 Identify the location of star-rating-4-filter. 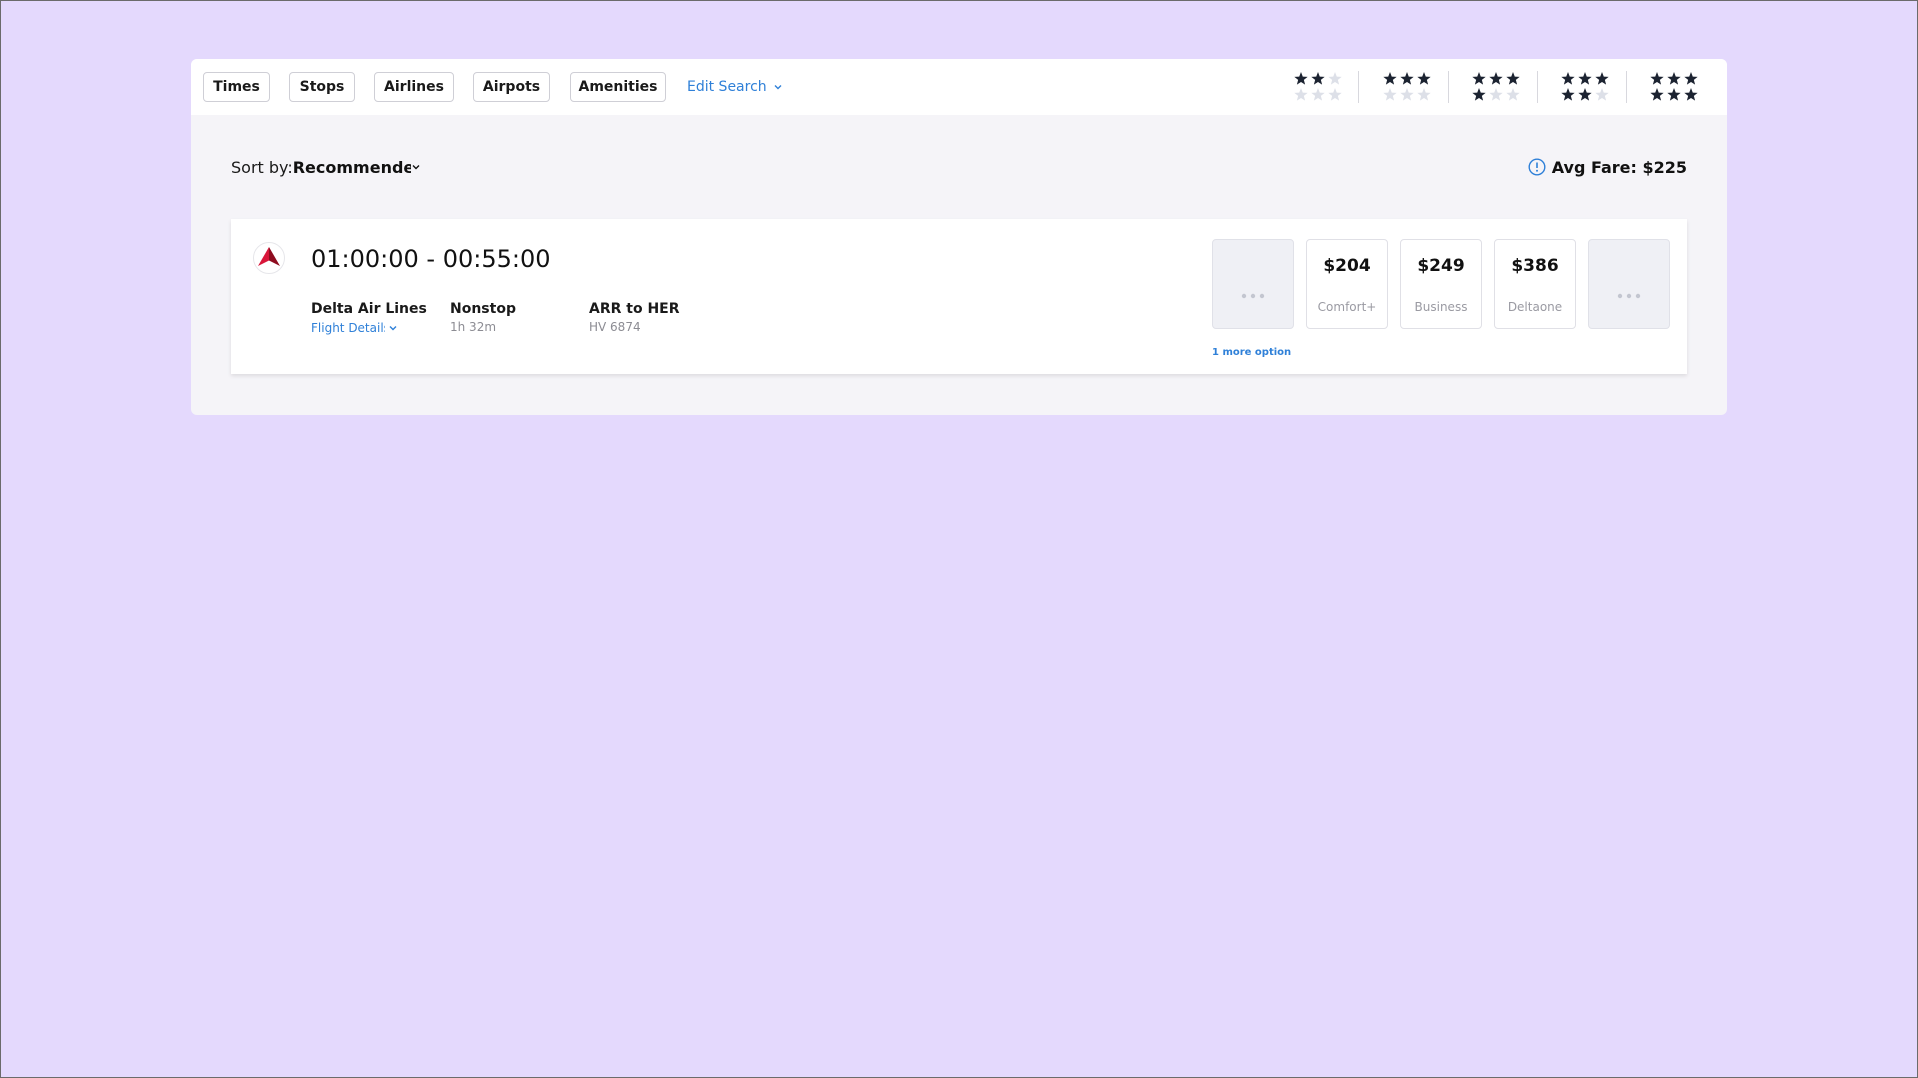
(1499, 87).